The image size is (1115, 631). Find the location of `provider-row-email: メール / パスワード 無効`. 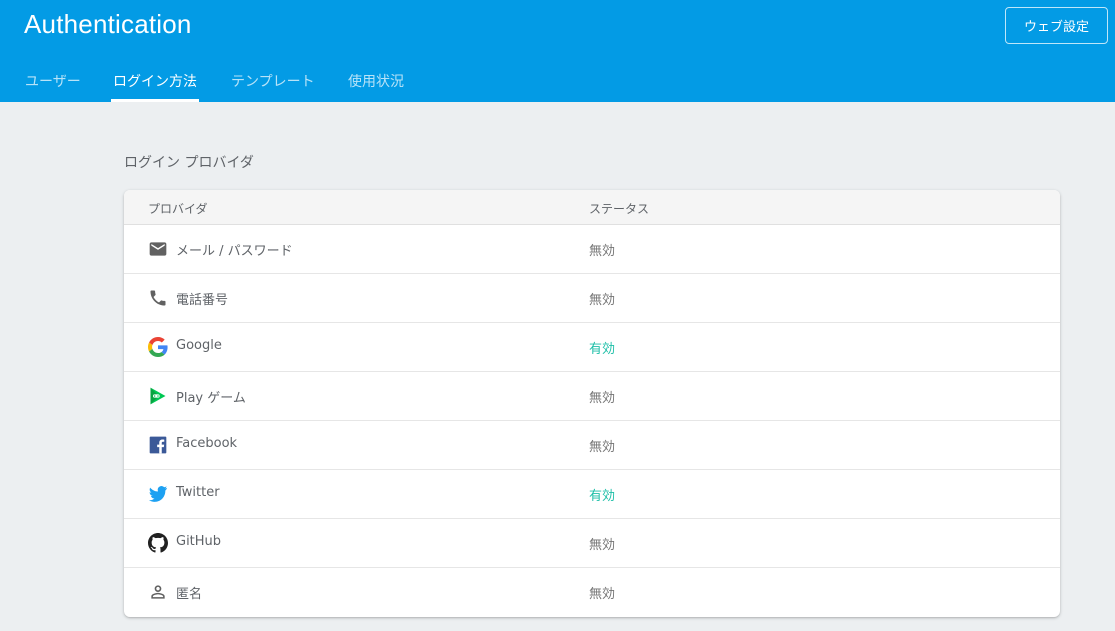

provider-row-email: メール / パスワード 無効 is located at coordinates (592, 249).